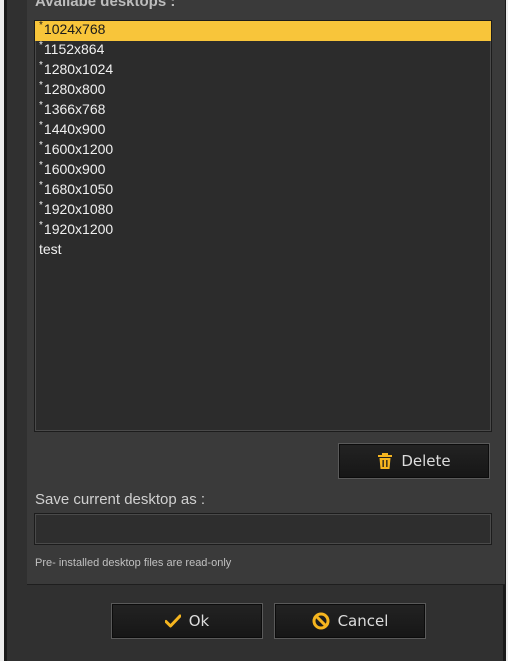 The width and height of the screenshot is (508, 661). I want to click on desktop-list-item: *1366x768, so click(263, 110).